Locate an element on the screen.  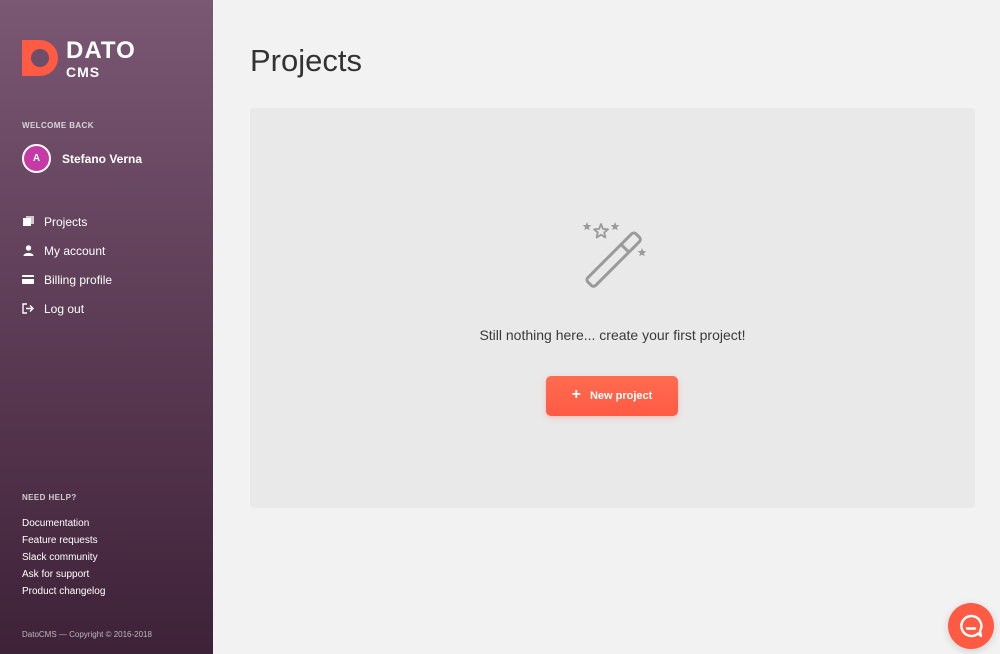
sidebar-item-label: Log out is located at coordinates (64, 308).